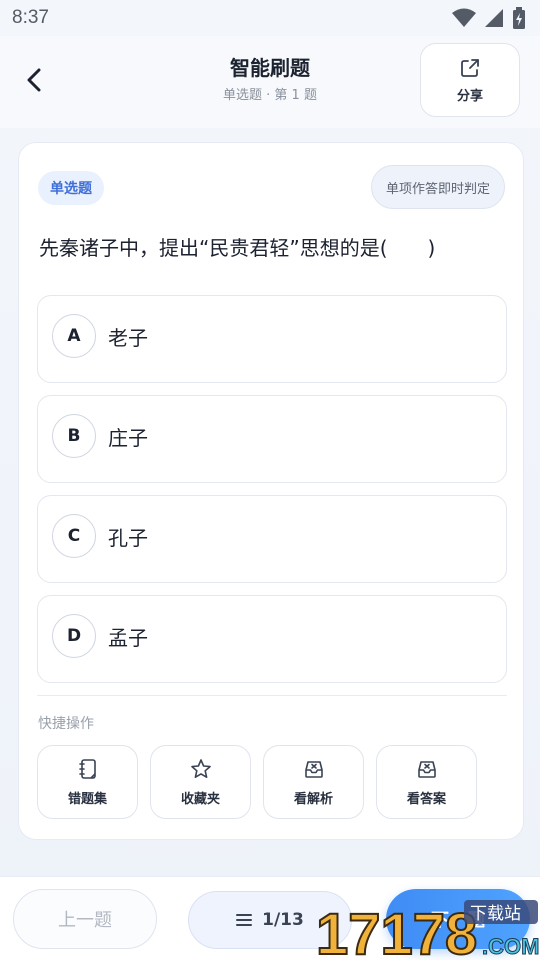 This screenshot has height=960, width=540. What do you see at coordinates (458, 919) in the screenshot?
I see `next-question-button: 下一题` at bounding box center [458, 919].